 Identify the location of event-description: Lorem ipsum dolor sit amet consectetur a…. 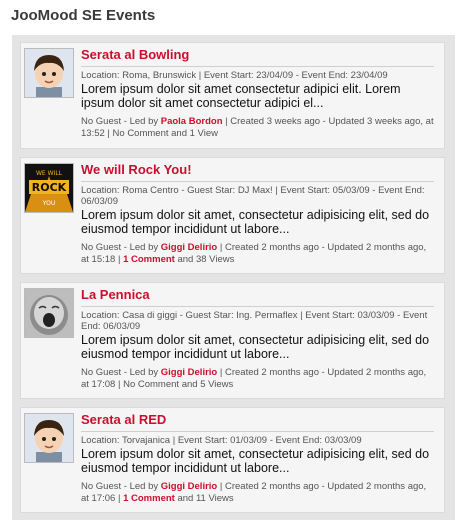
(241, 96).